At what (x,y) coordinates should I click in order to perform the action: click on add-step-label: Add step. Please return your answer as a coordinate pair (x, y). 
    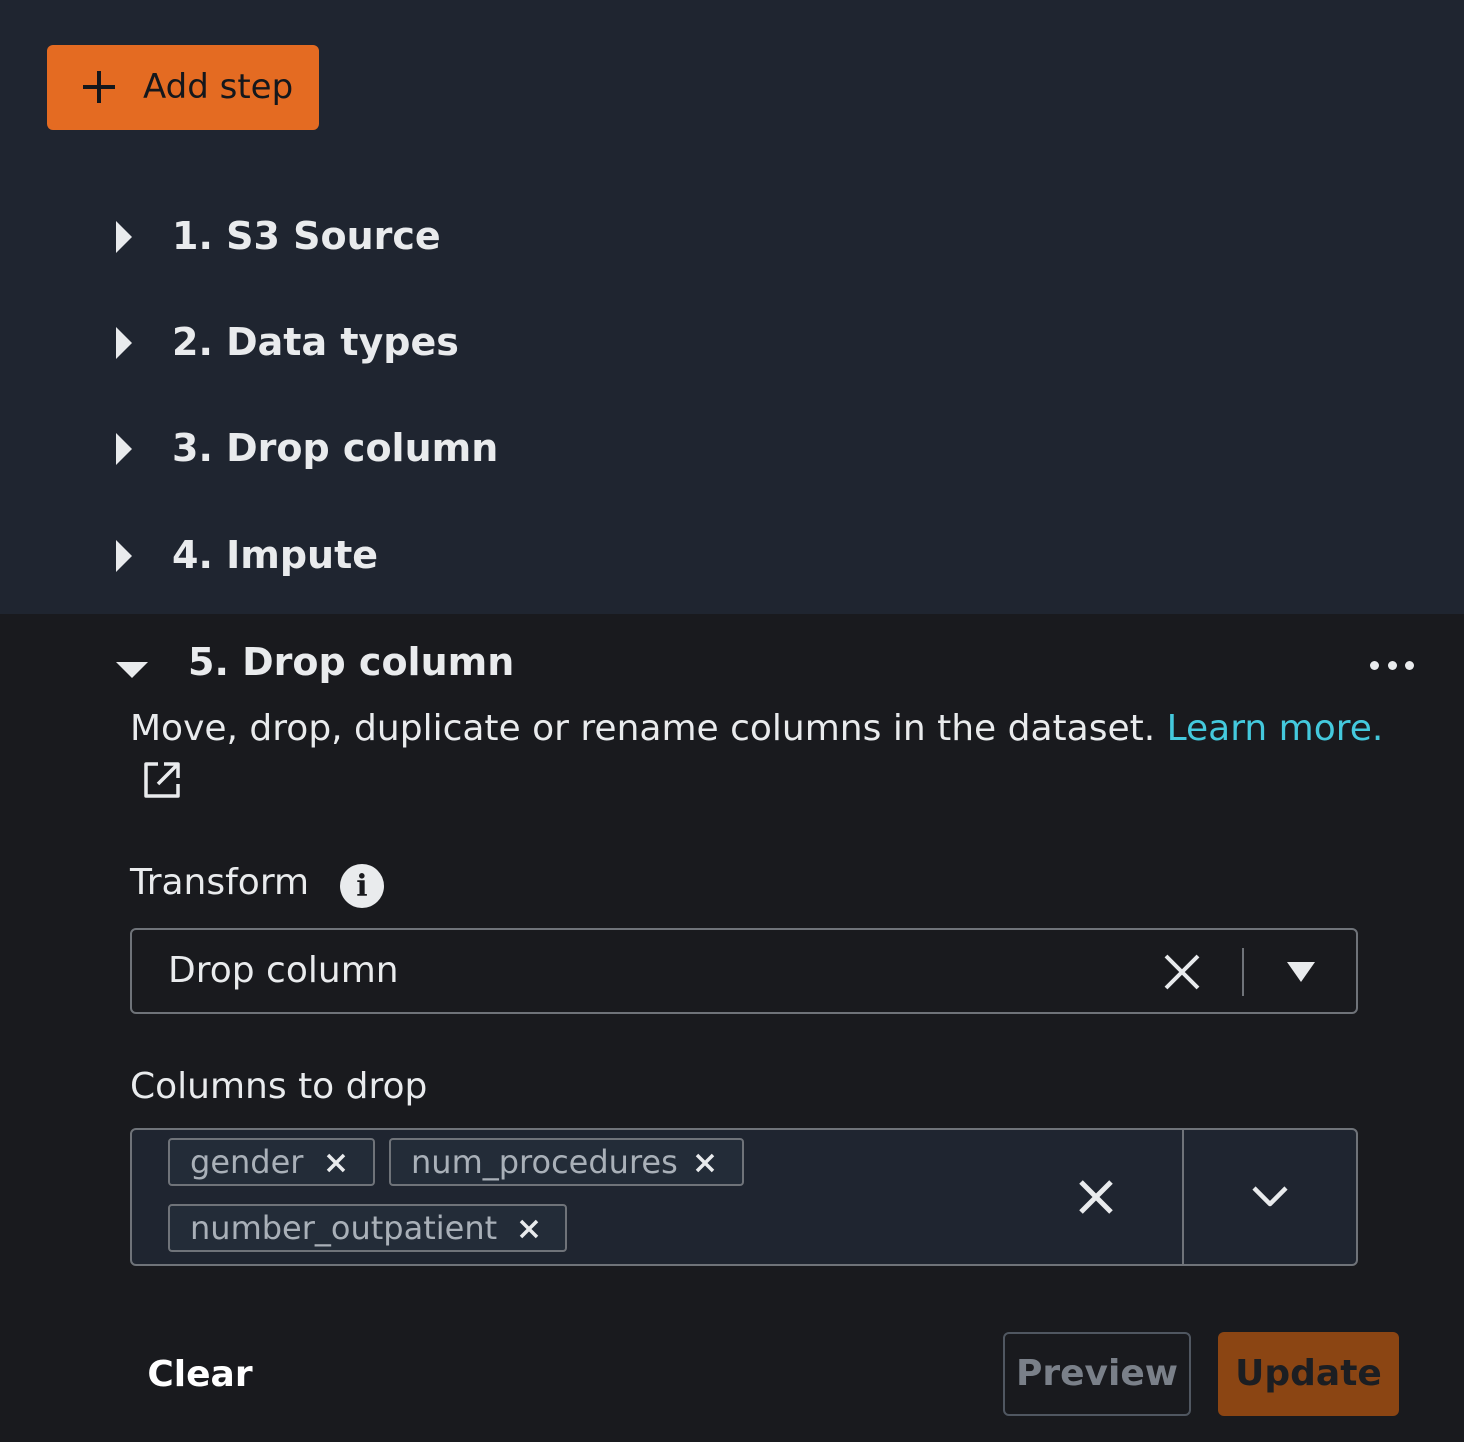
    Looking at the image, I should click on (218, 87).